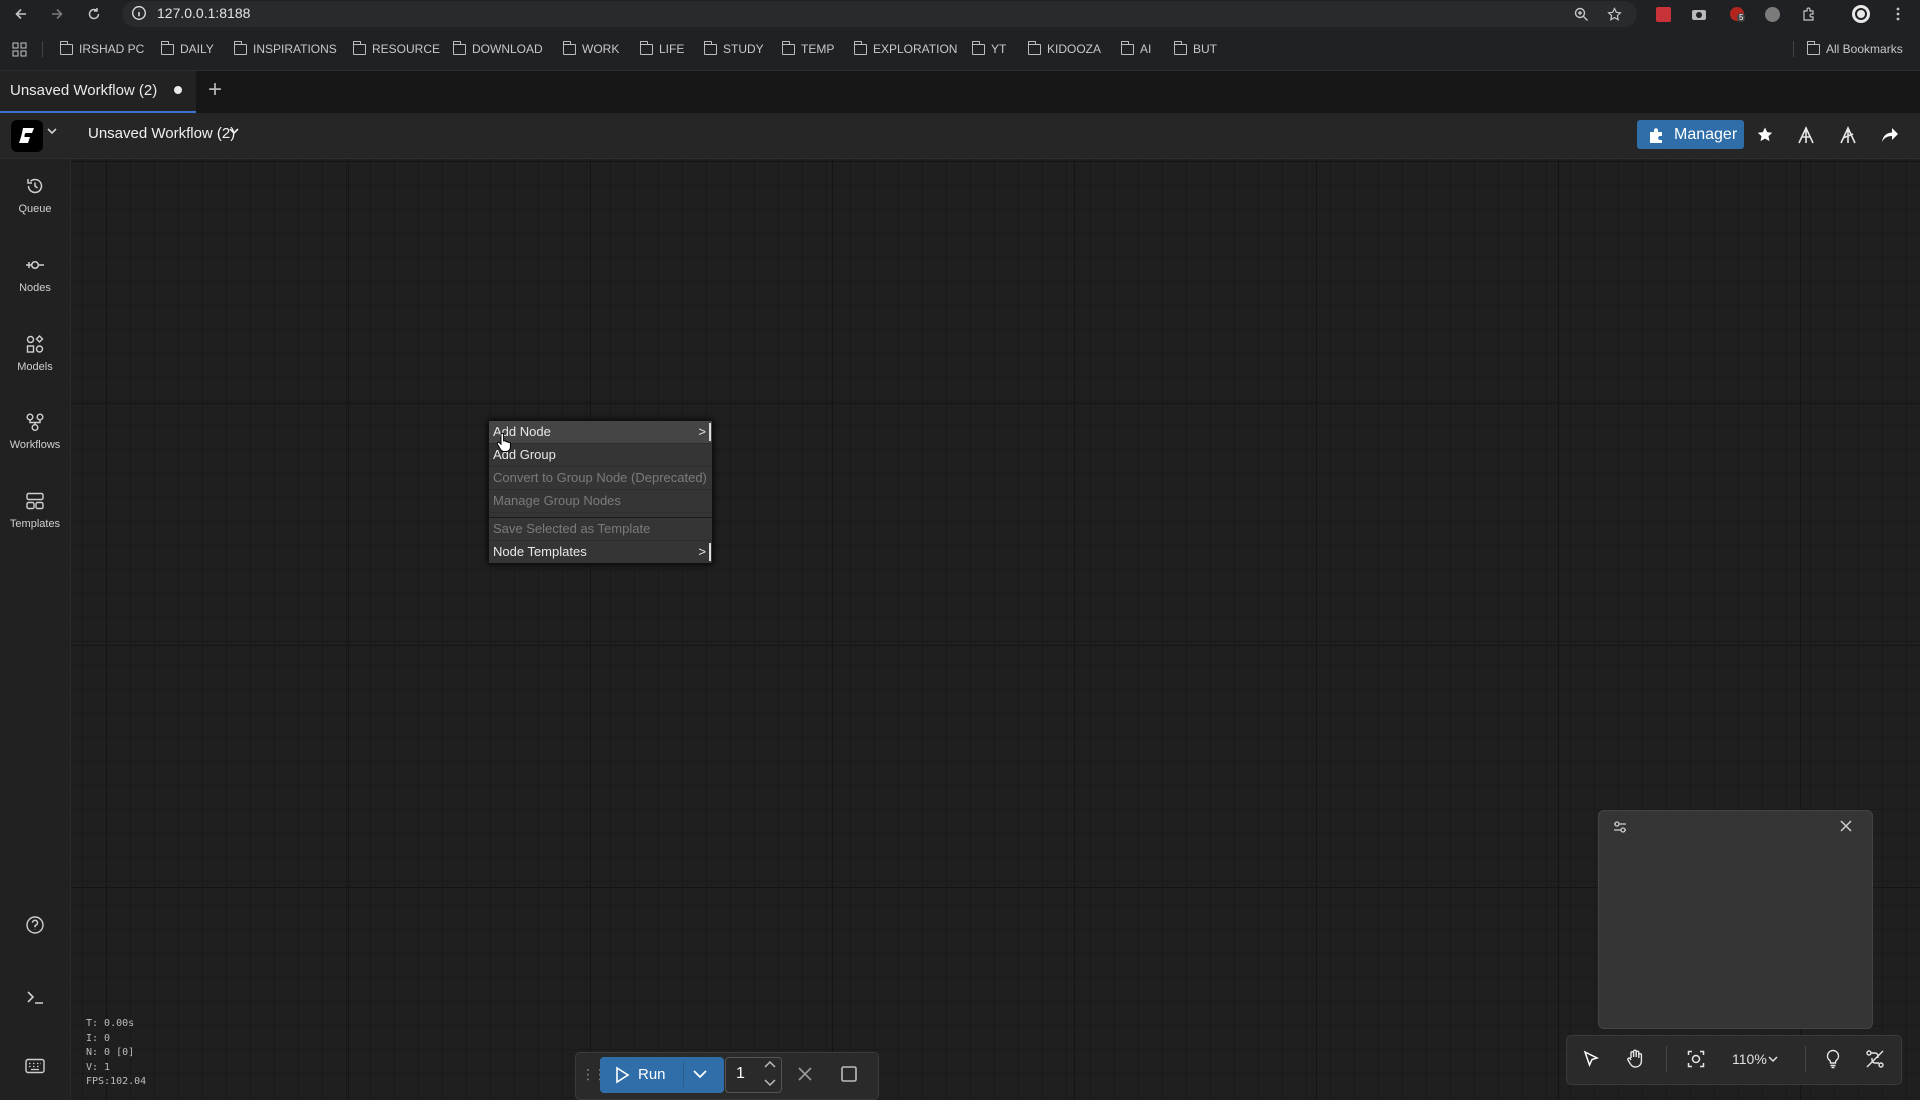 This screenshot has width=1920, height=1100. Describe the element at coordinates (988, 49) in the screenshot. I see `bookmark-folder: YT` at that location.